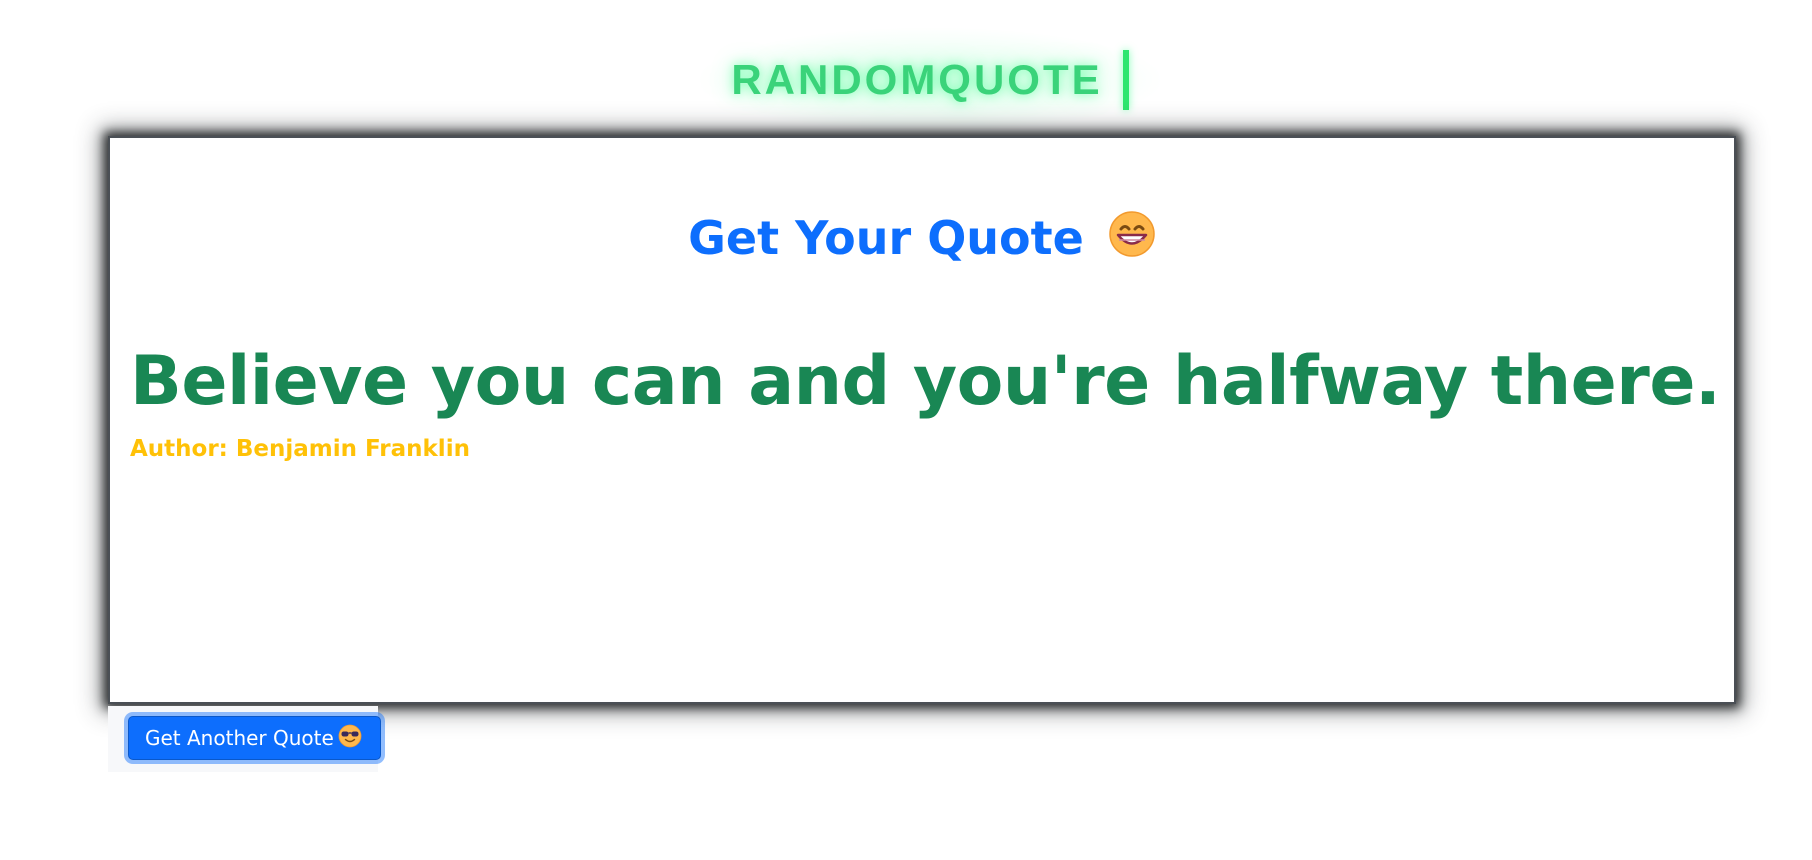  I want to click on get-another-quote-label: Get Another Quote, so click(239, 738).